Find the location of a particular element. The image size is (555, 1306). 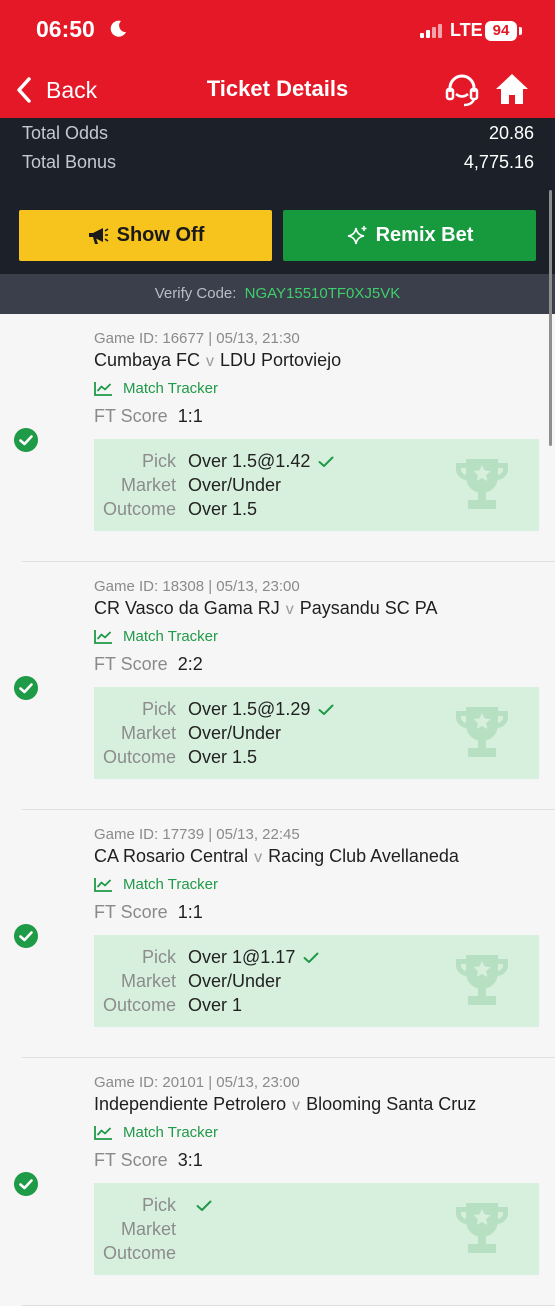

home-team: Independiente Petrolero is located at coordinates (190, 1104).